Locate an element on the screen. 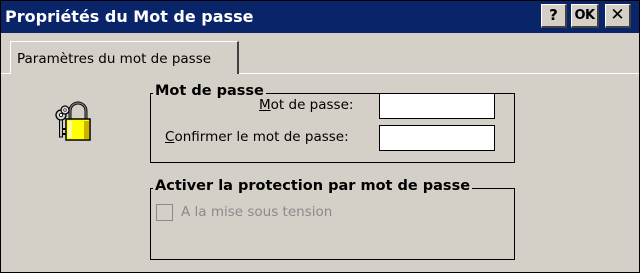 Image resolution: width=640 pixels, height=273 pixels. confirm-password-label: Confirmer le mot de passe: is located at coordinates (257, 137).